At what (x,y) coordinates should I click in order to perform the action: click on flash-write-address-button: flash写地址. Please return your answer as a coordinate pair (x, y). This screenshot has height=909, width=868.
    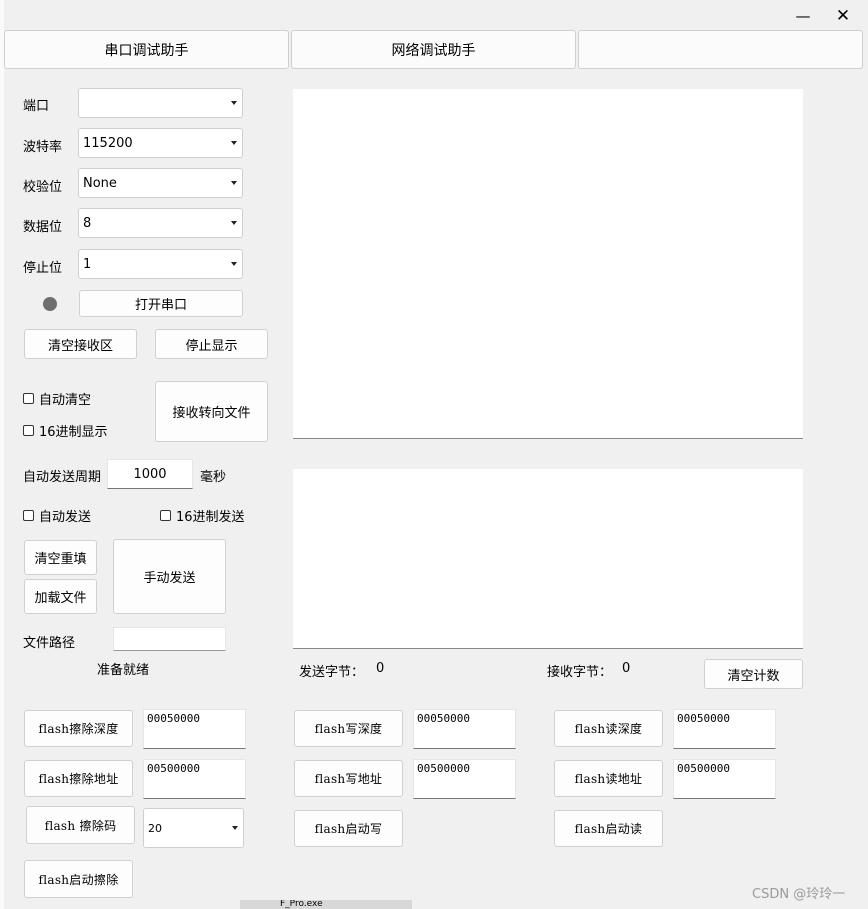
    Looking at the image, I should click on (348, 778).